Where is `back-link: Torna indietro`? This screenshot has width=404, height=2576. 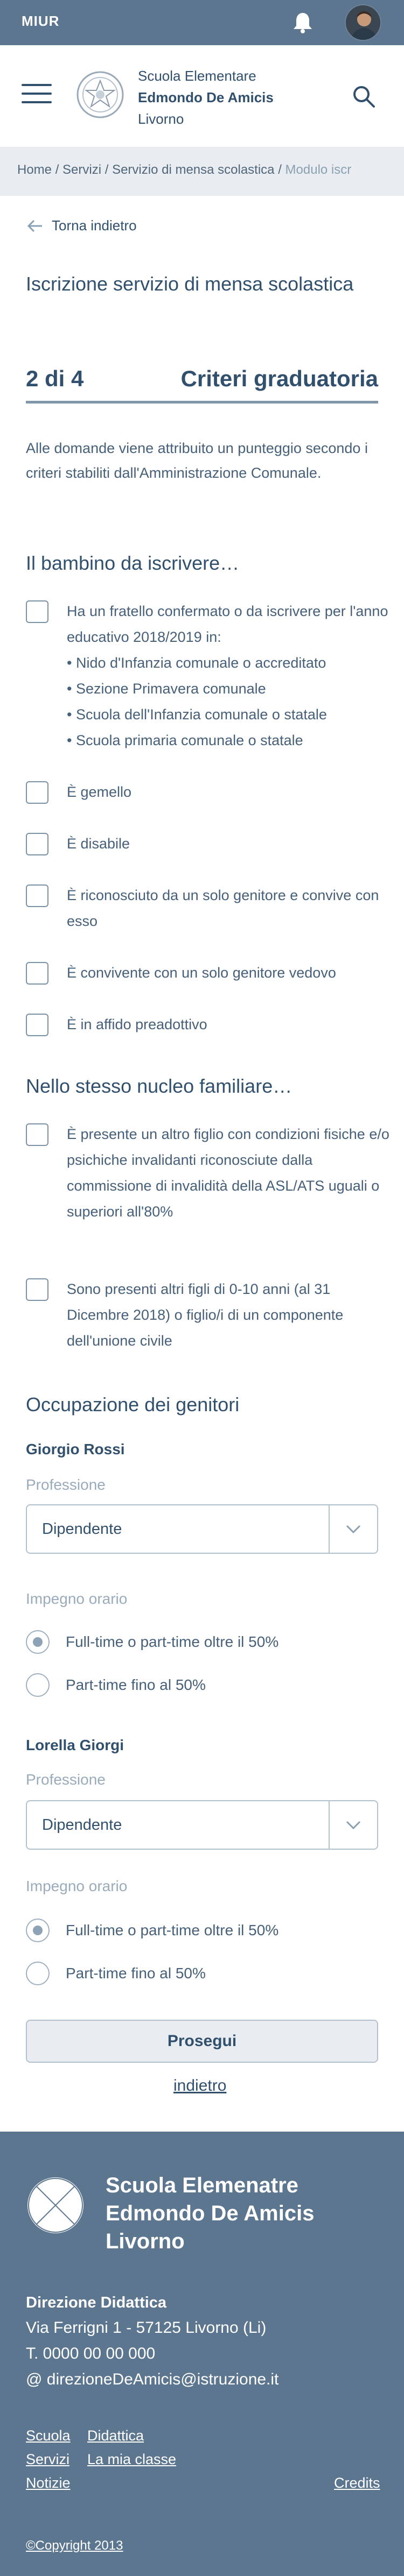
back-link: Torna indietro is located at coordinates (82, 225).